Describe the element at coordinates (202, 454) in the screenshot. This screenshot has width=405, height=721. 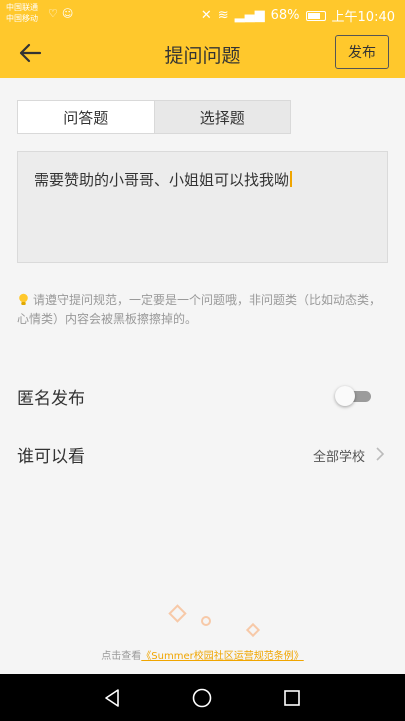
I see `visibility-row: 谁可以看 全部学校` at that location.